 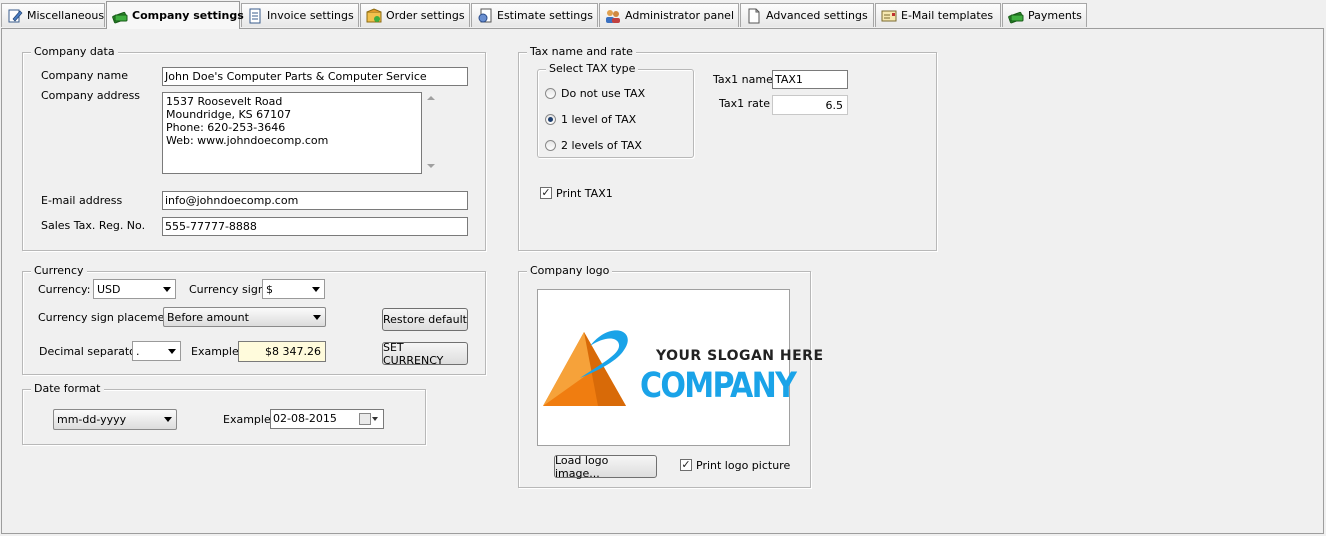 What do you see at coordinates (107, 317) in the screenshot?
I see `sign-placement-label: Currency sign placement` at bounding box center [107, 317].